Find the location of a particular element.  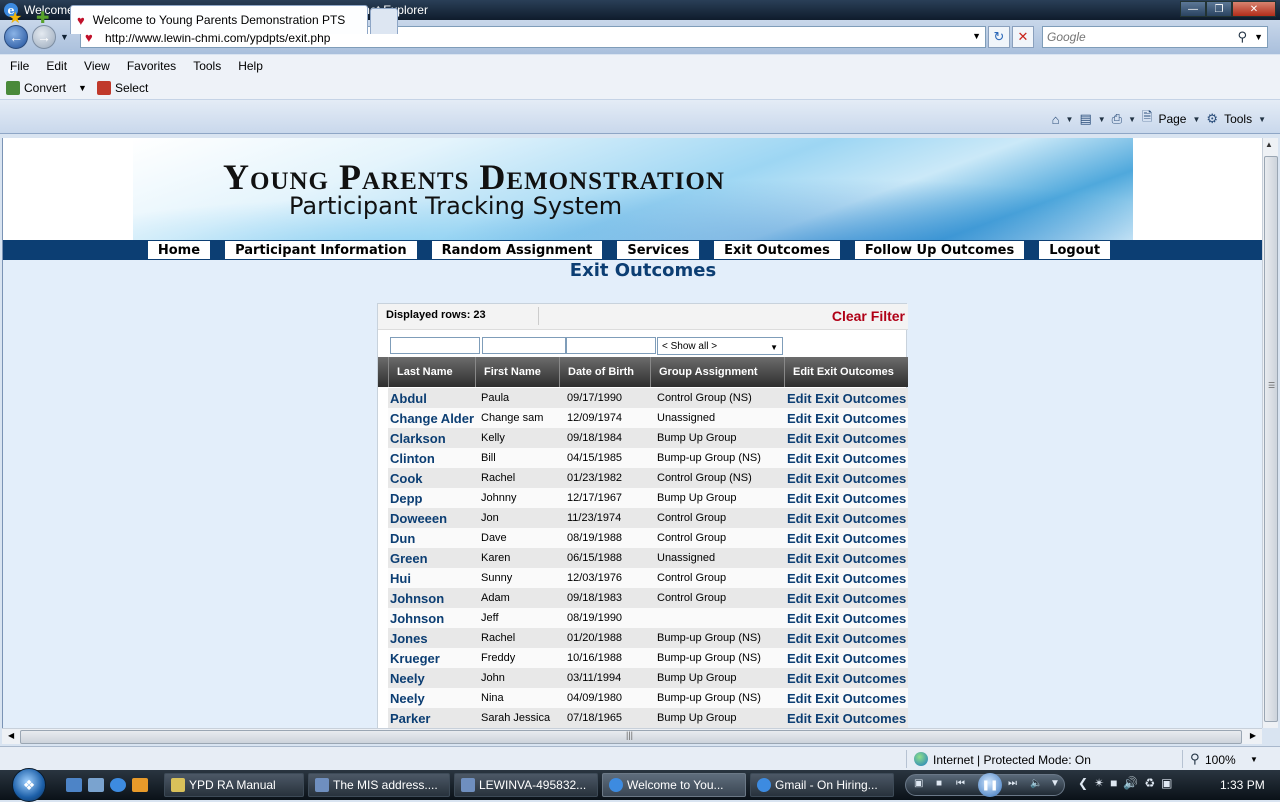

media-previous-icon: ⏮ is located at coordinates (960, 783).